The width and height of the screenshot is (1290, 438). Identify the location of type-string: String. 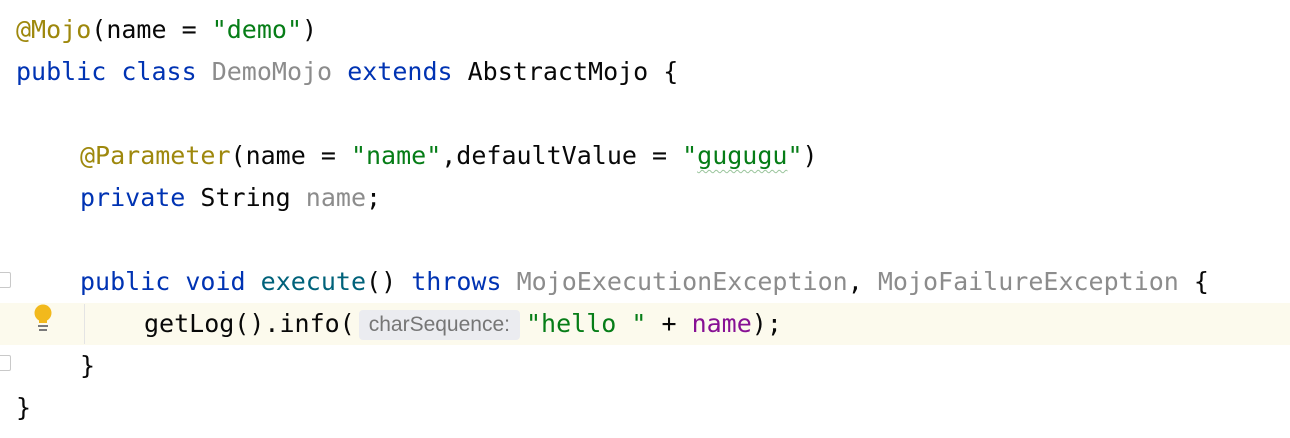
(245, 197).